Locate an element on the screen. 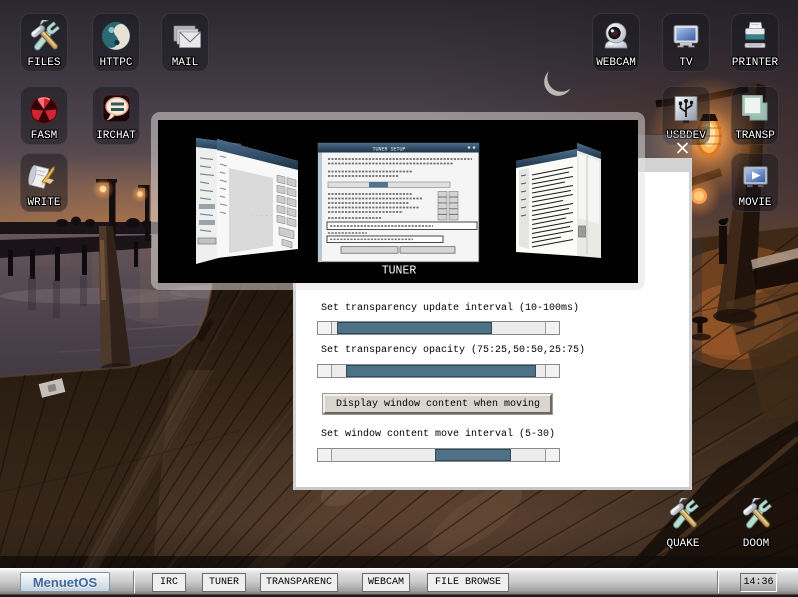 The width and height of the screenshot is (798, 597). svg-text: TUNER is located at coordinates (399, 271).